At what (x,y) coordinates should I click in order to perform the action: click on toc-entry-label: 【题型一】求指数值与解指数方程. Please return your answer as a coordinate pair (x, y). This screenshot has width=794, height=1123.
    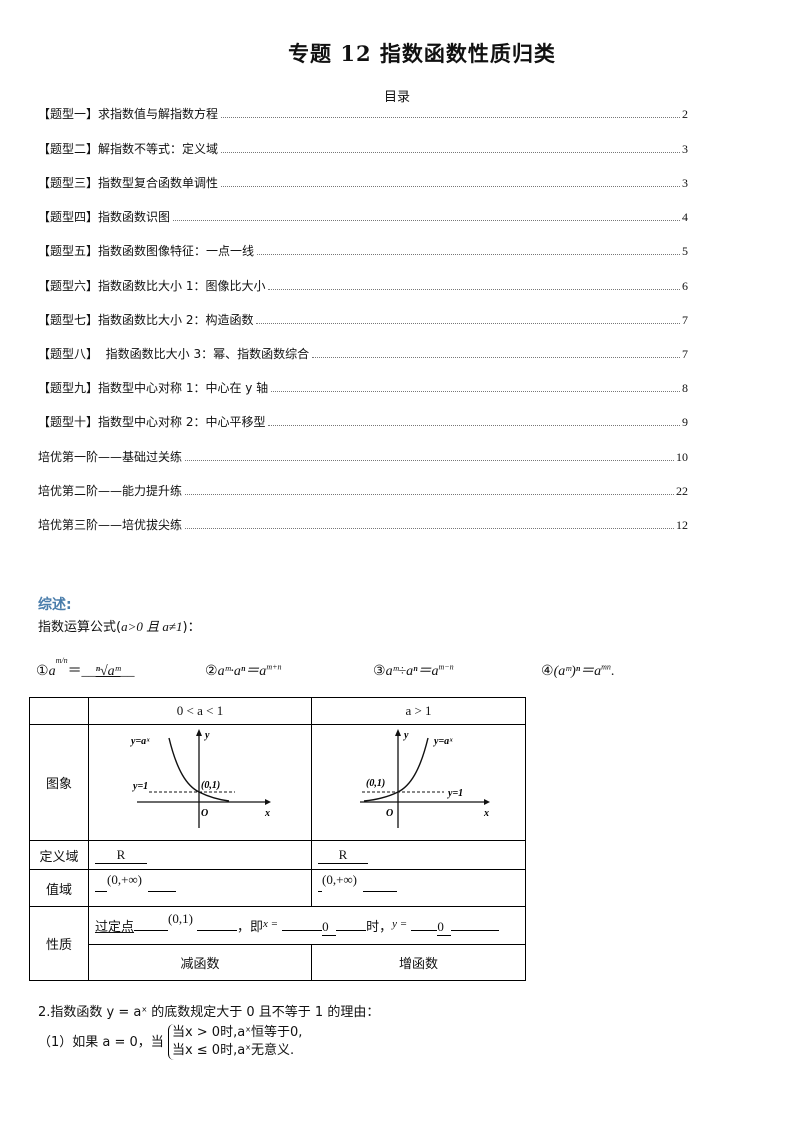
    Looking at the image, I should click on (128, 114).